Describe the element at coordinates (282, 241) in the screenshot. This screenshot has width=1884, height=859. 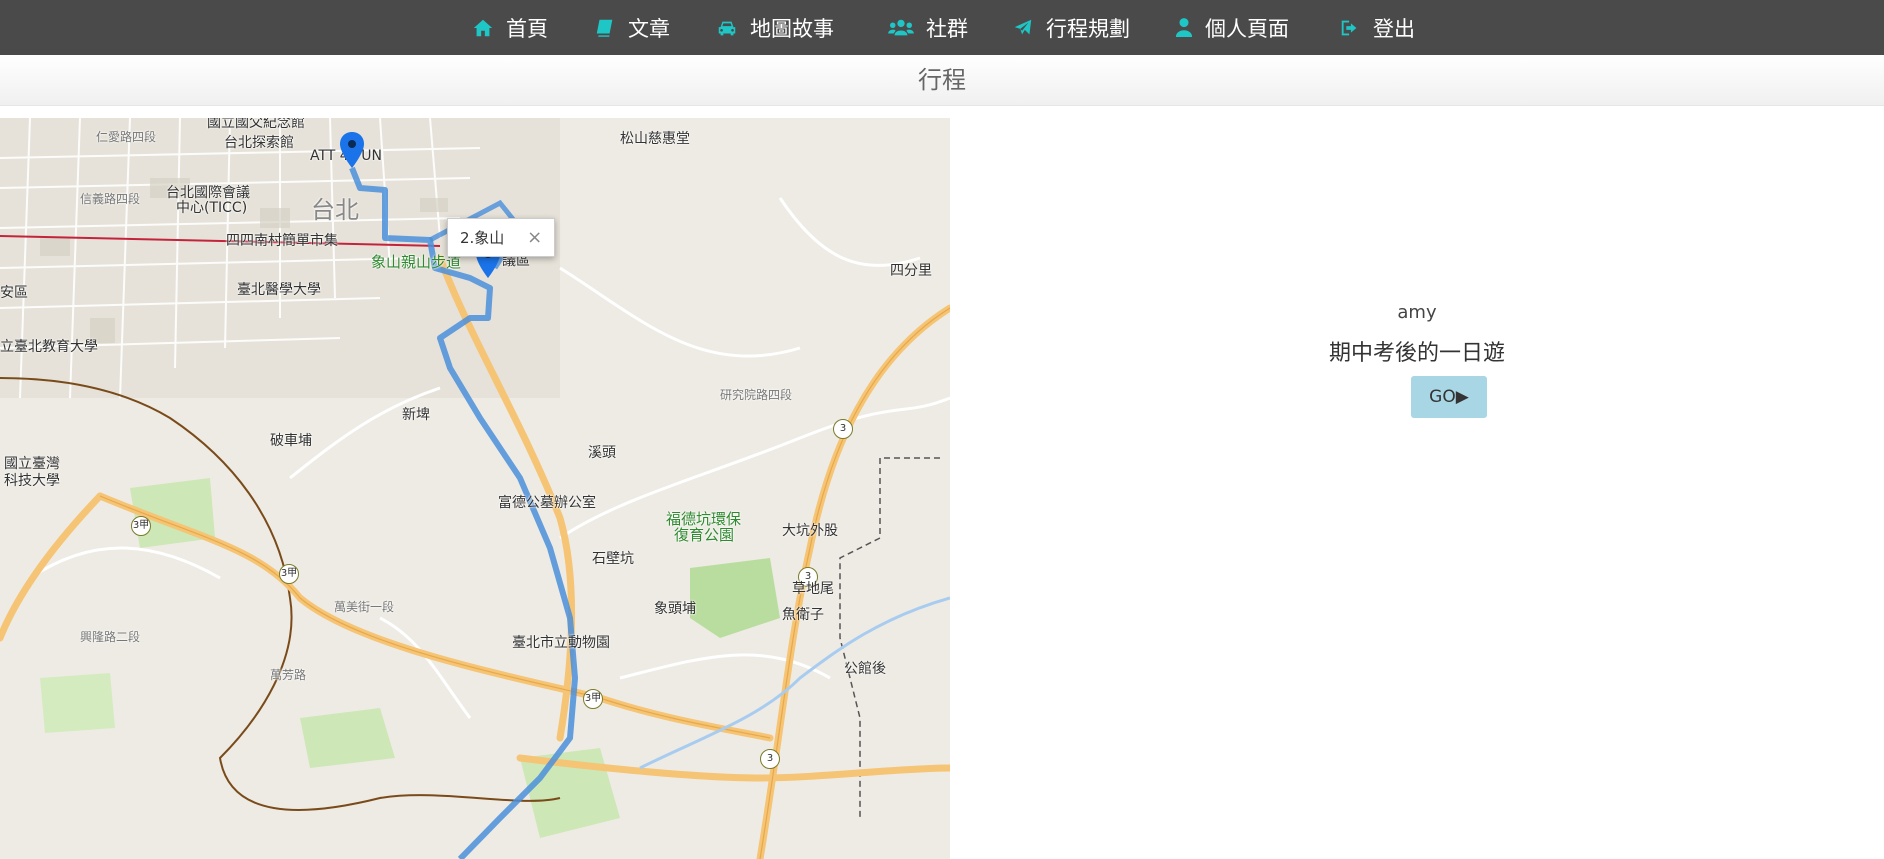
I see `map-label: 四四南村簡單市集` at that location.